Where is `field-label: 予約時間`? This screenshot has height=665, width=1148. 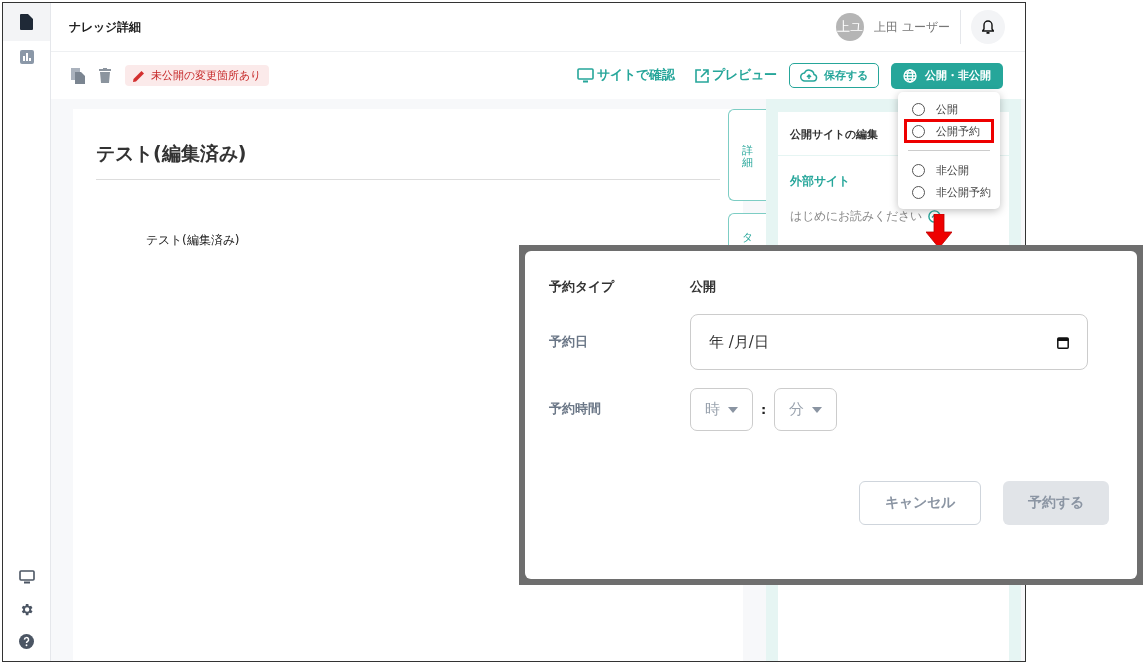
field-label: 予約時間 is located at coordinates (575, 409).